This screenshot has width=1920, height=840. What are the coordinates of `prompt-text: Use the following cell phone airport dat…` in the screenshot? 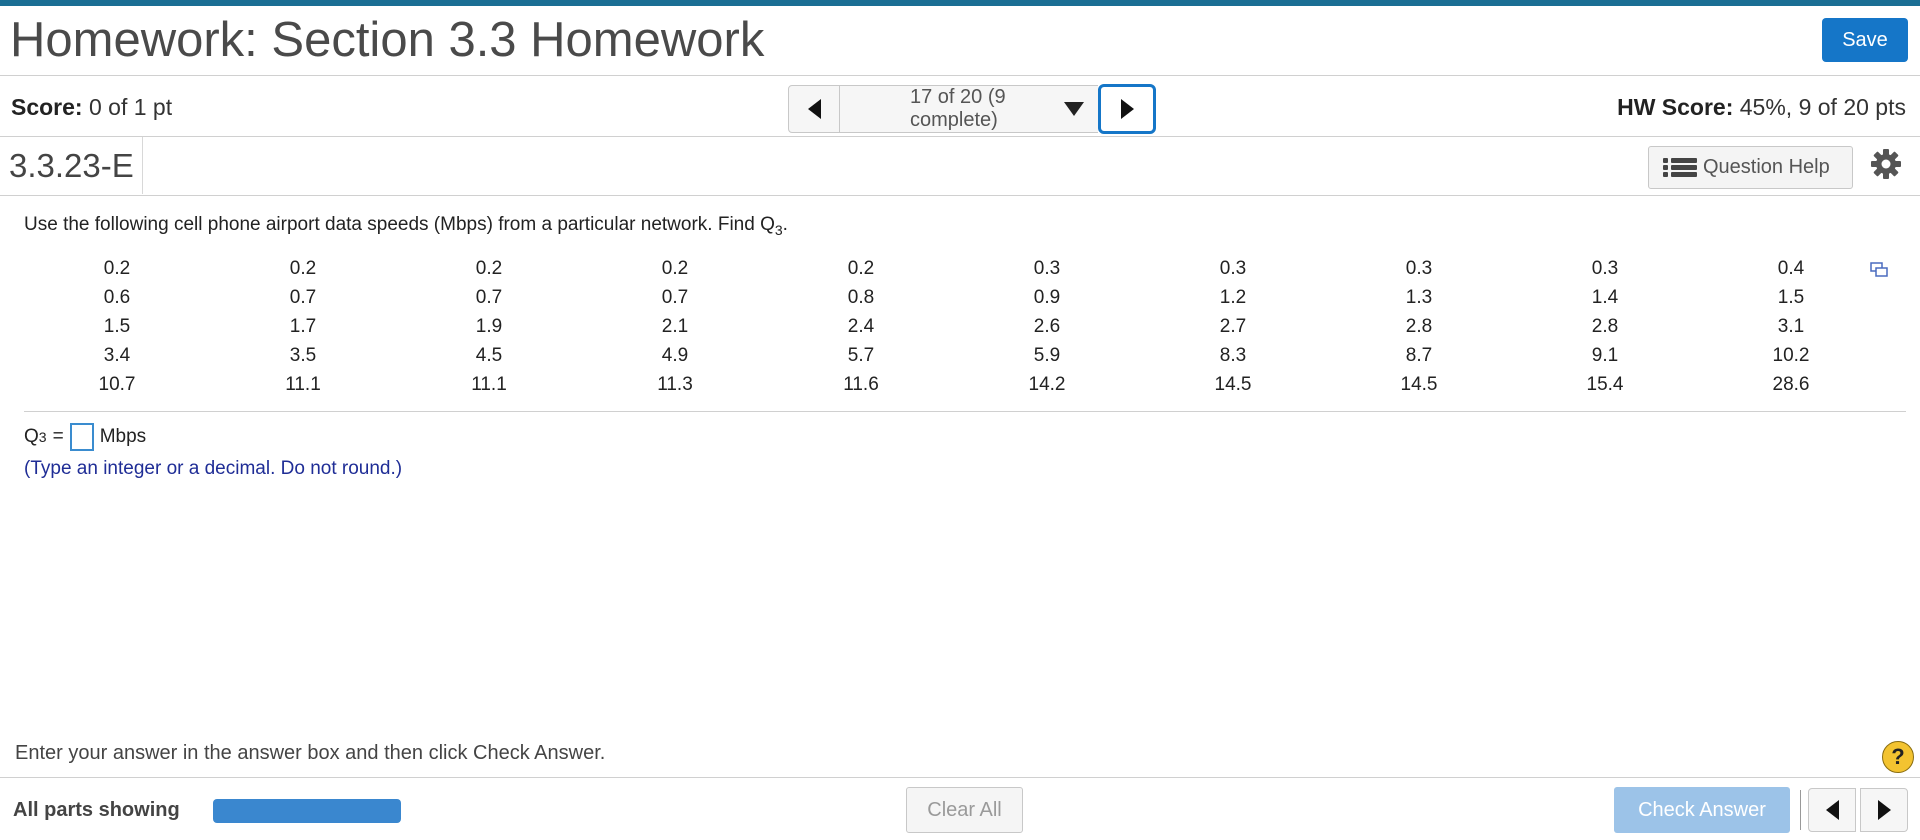 It's located at (399, 224).